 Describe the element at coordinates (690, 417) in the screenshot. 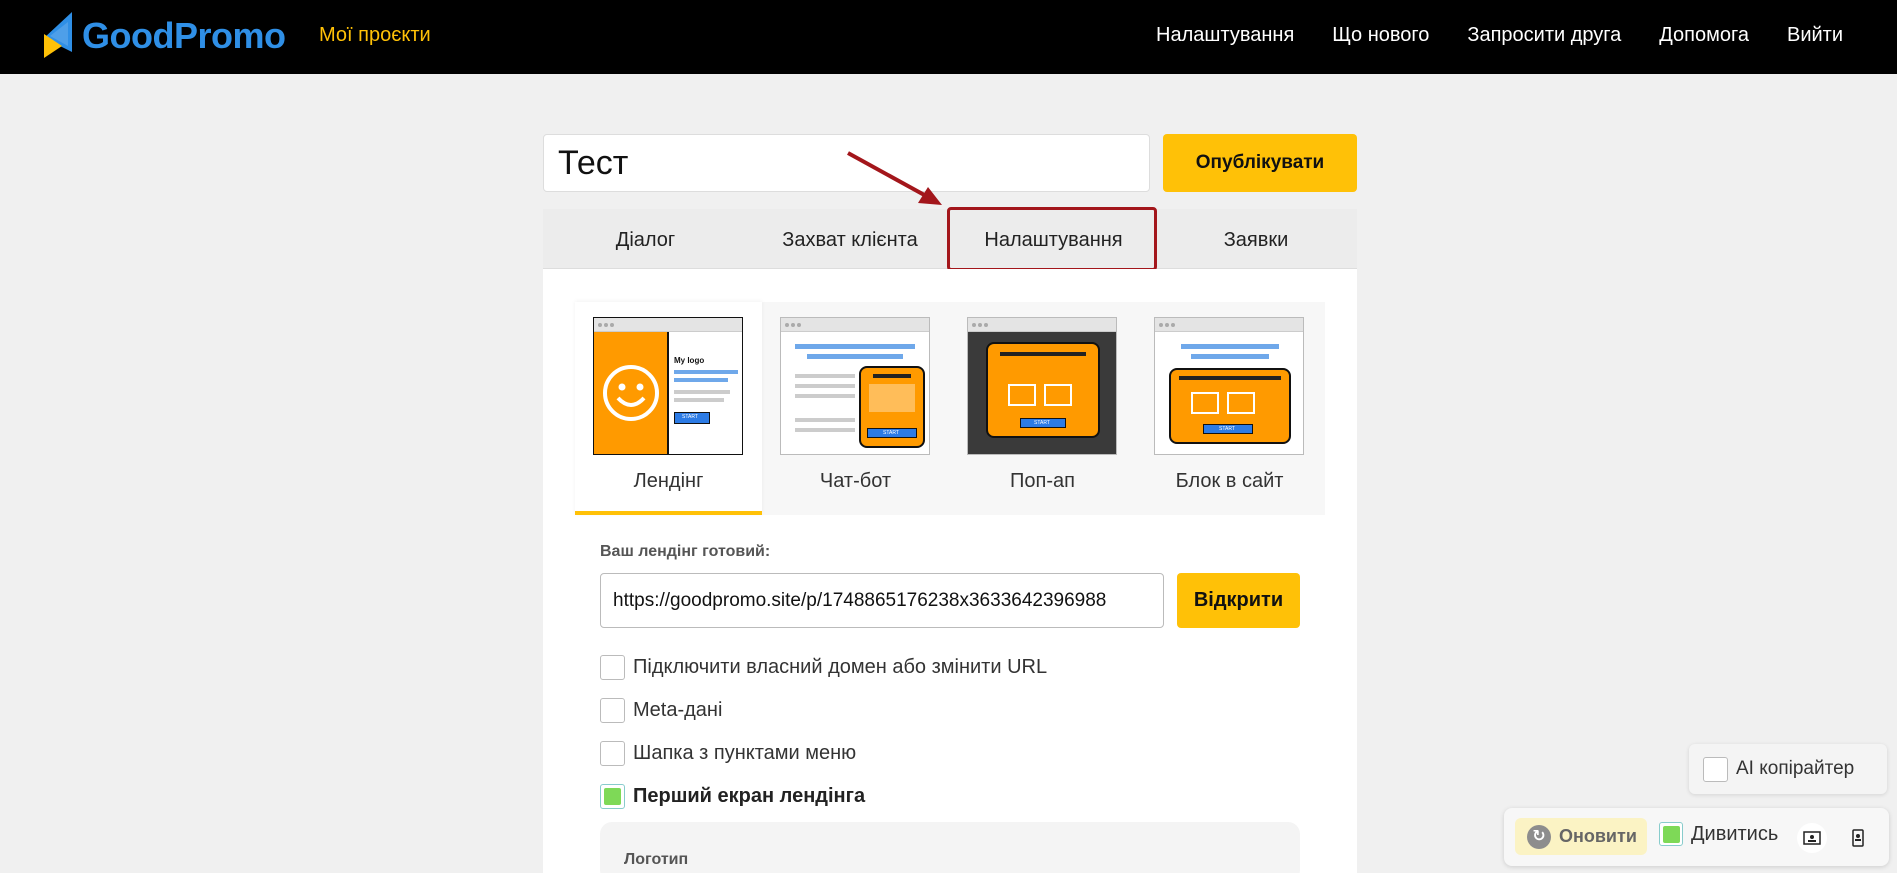

I see `thumb-start-label: START` at that location.